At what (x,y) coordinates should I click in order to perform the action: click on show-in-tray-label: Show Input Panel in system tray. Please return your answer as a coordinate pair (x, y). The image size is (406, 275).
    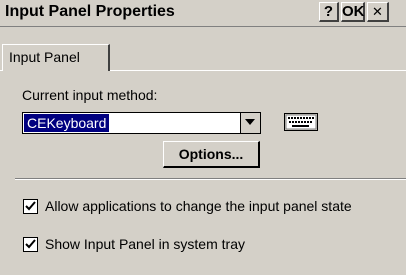
    Looking at the image, I should click on (145, 244).